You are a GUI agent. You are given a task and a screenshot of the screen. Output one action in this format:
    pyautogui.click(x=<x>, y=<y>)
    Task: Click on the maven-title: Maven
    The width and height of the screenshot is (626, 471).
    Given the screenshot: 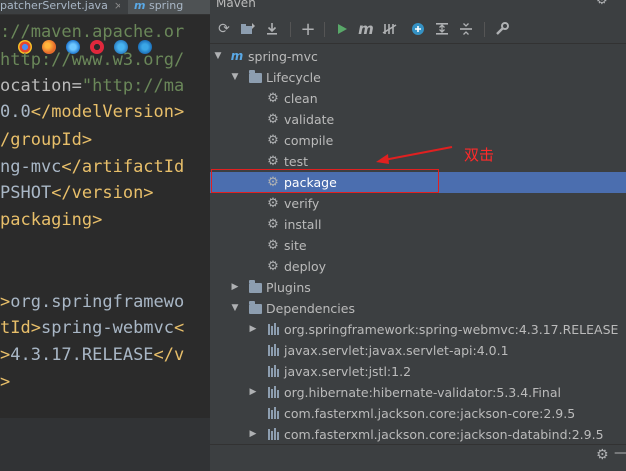 What is the action you would take?
    pyautogui.click(x=236, y=5)
    